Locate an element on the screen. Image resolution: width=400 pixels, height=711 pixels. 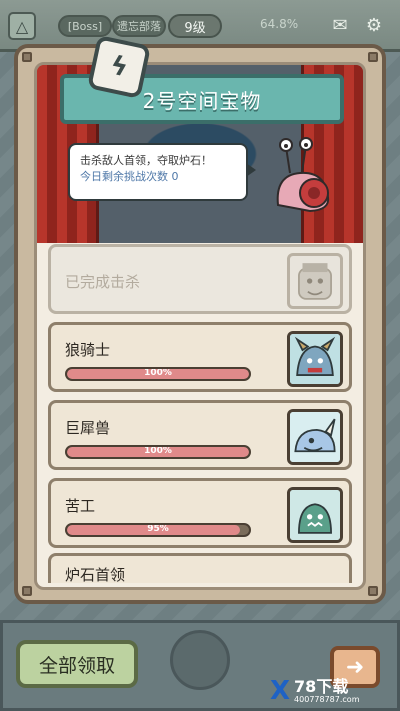
alert-triangle-icon: △ is located at coordinates (22, 26).